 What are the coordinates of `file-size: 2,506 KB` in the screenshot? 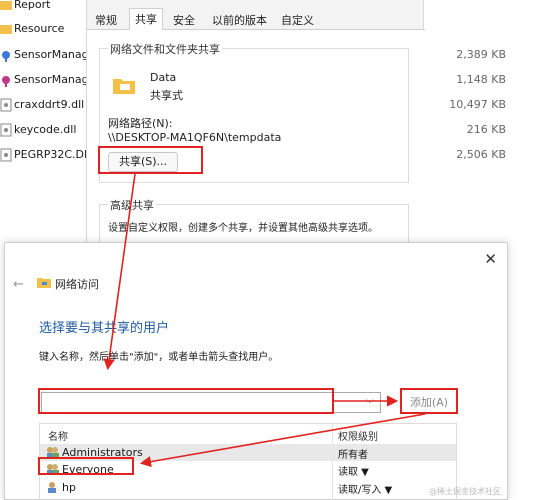 It's located at (481, 154).